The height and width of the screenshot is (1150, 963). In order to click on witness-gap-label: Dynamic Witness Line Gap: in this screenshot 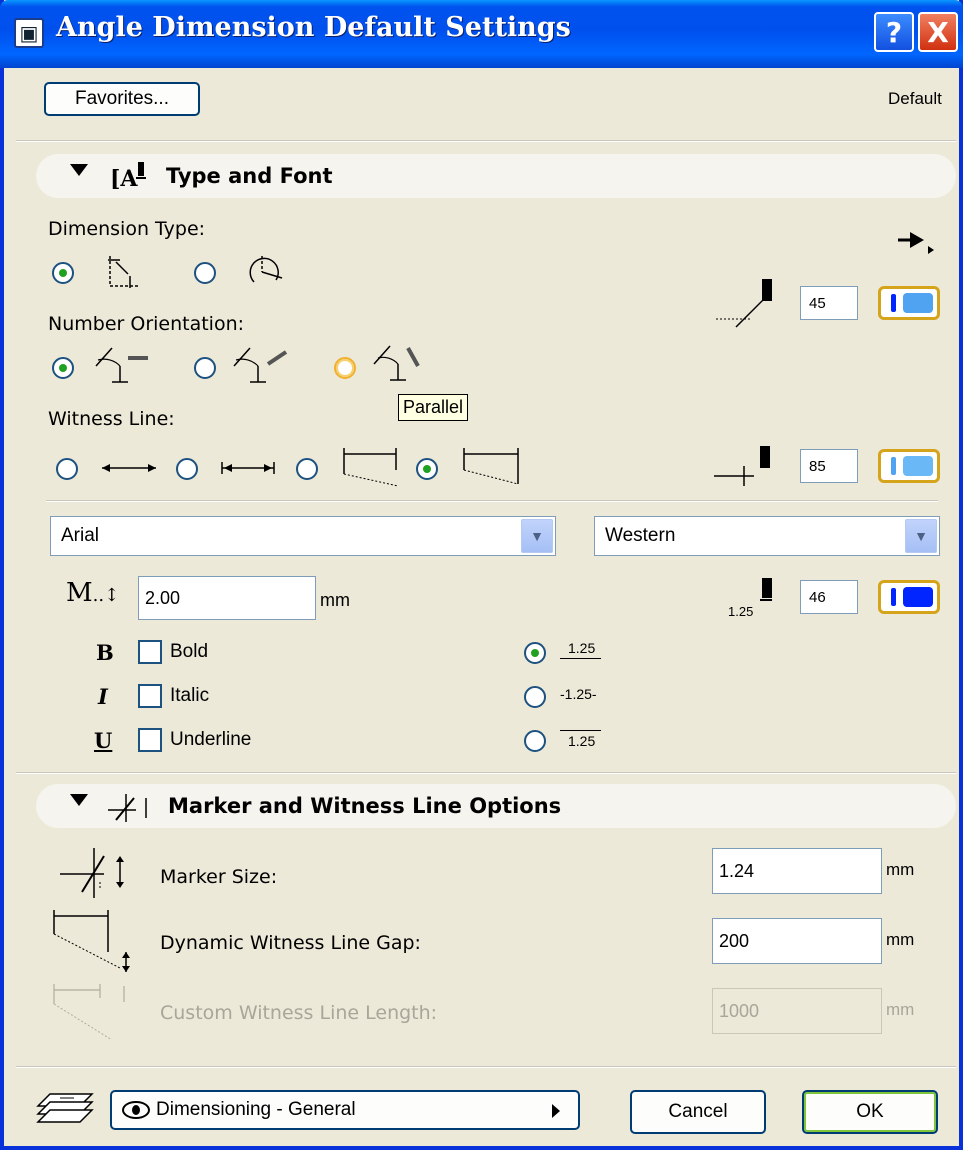, I will do `click(290, 943)`.